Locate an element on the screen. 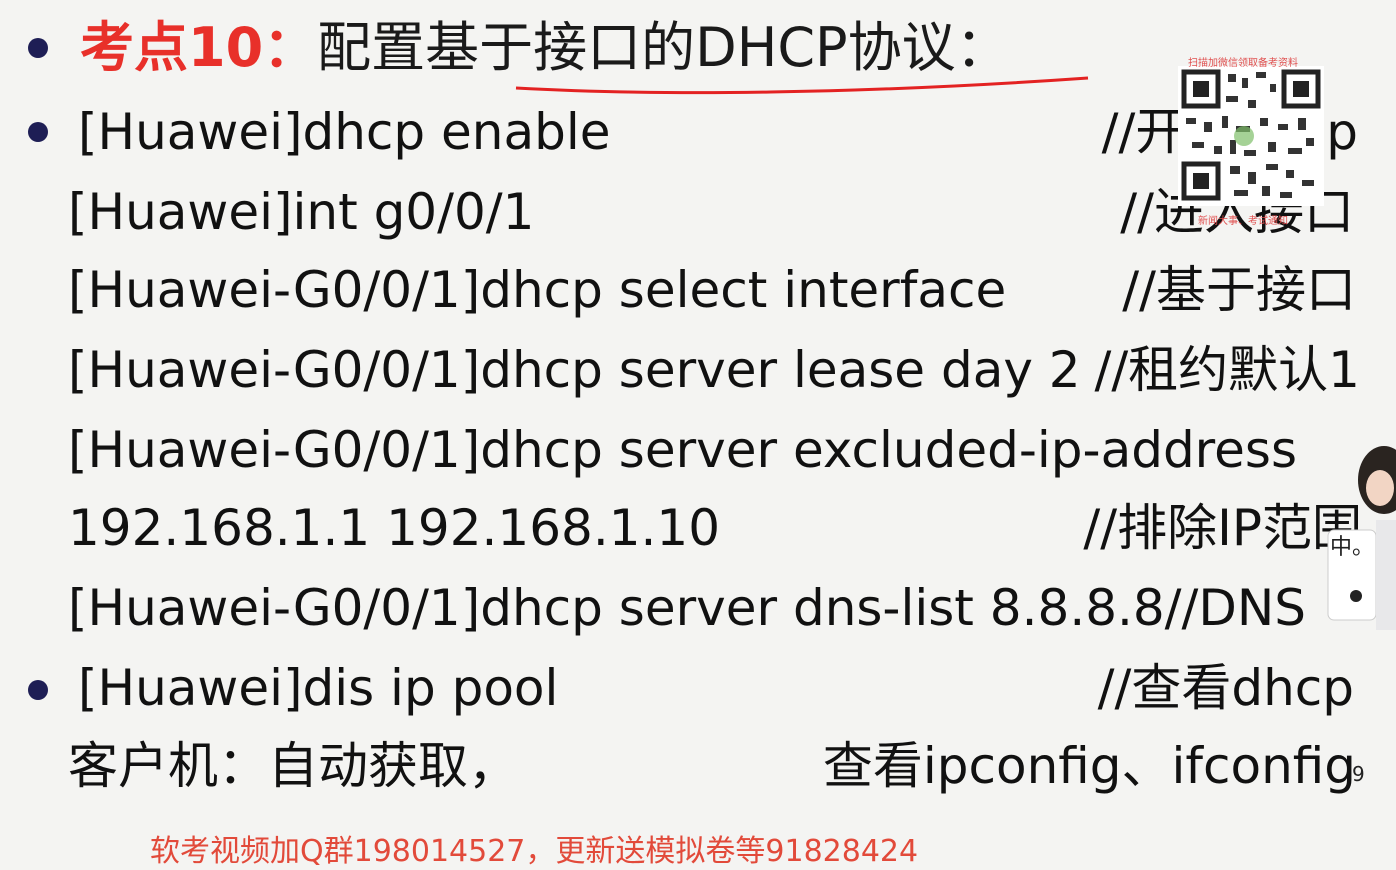  avatar-caption: 中。 is located at coordinates (1352, 547).